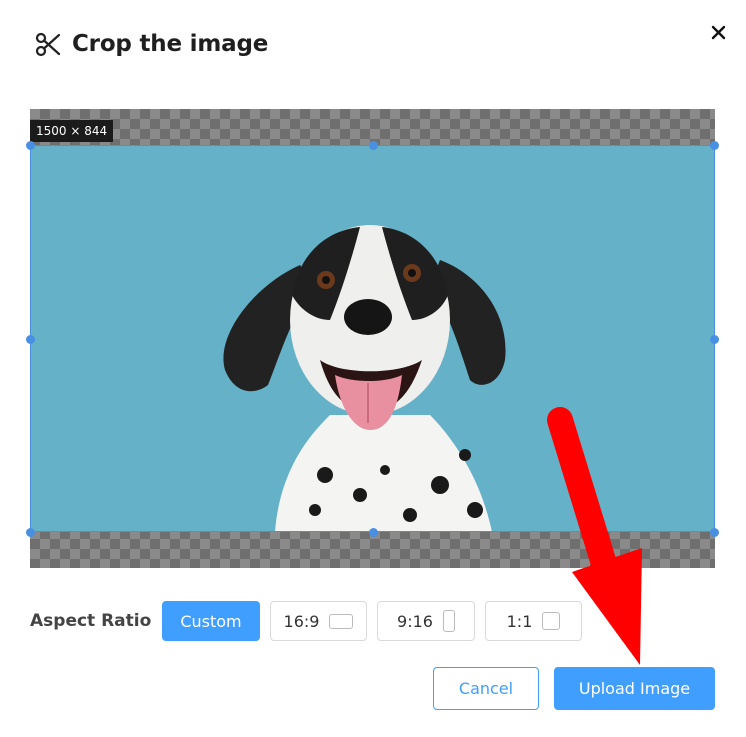  I want to click on crop-handle-top-left, so click(30, 145).